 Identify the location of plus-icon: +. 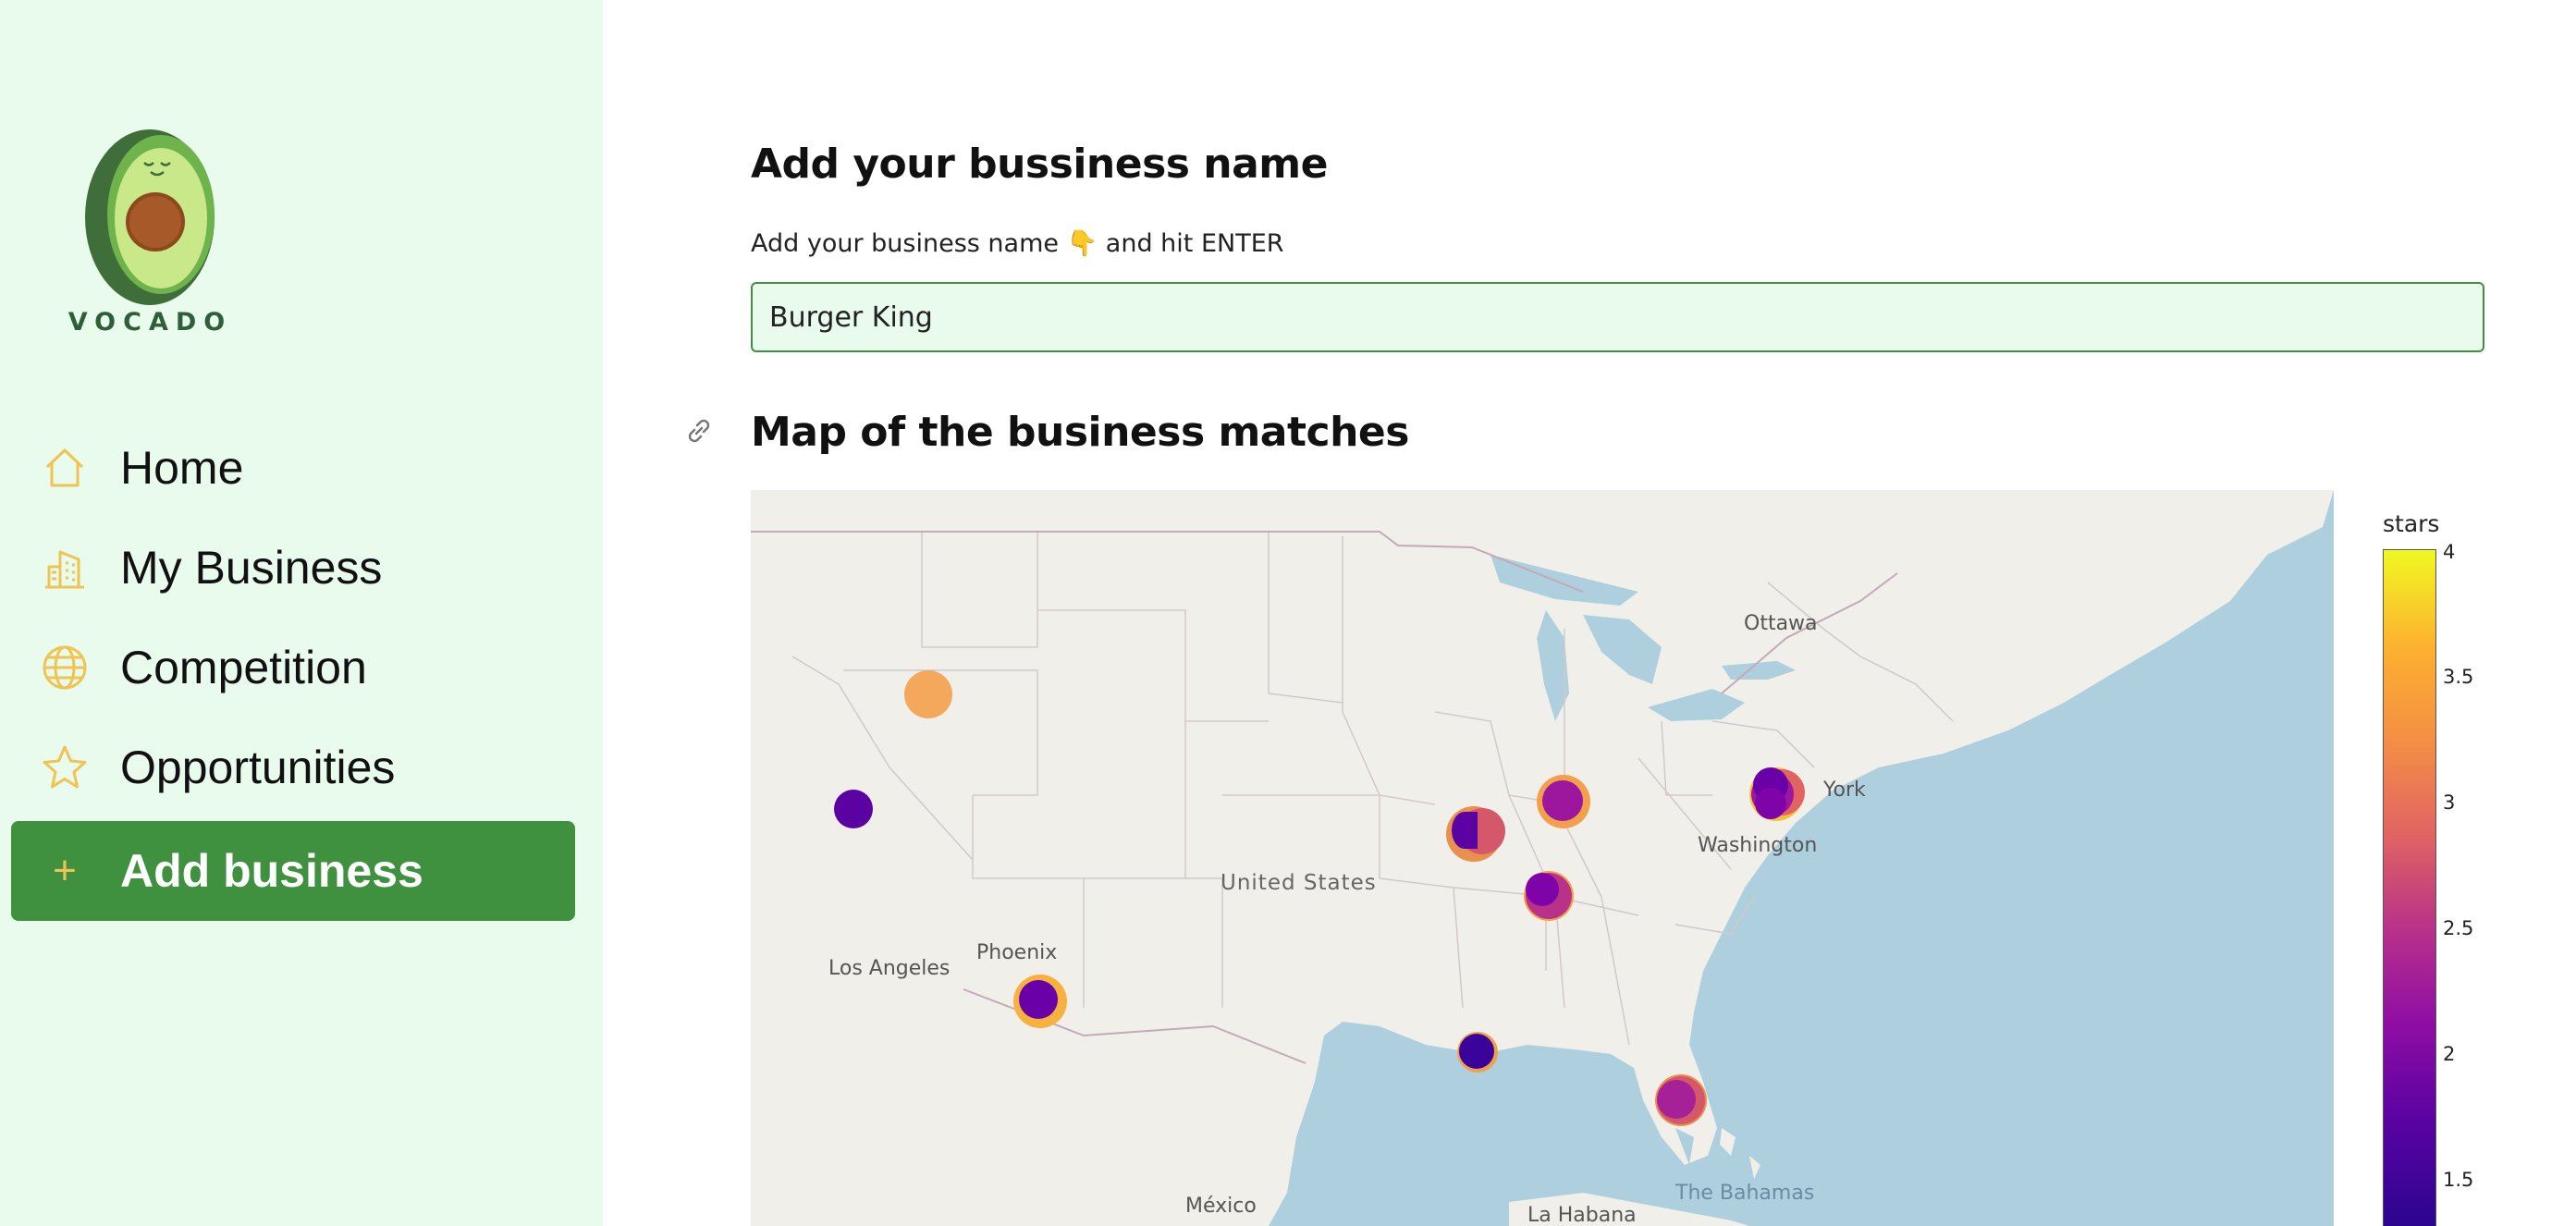
(65, 871).